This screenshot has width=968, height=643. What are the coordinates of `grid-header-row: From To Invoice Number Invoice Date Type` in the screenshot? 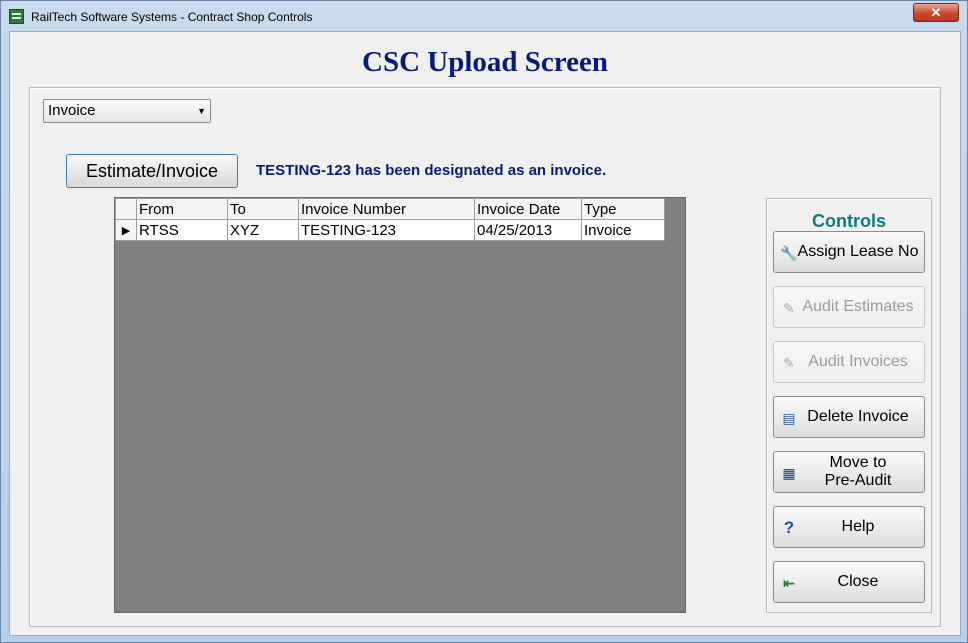 It's located at (390, 209).